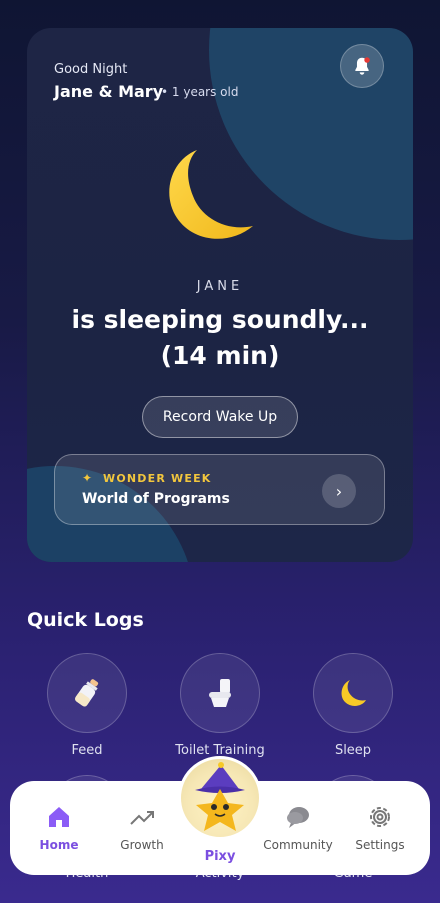 This screenshot has width=440, height=903. I want to click on nav-label: Community, so click(298, 845).